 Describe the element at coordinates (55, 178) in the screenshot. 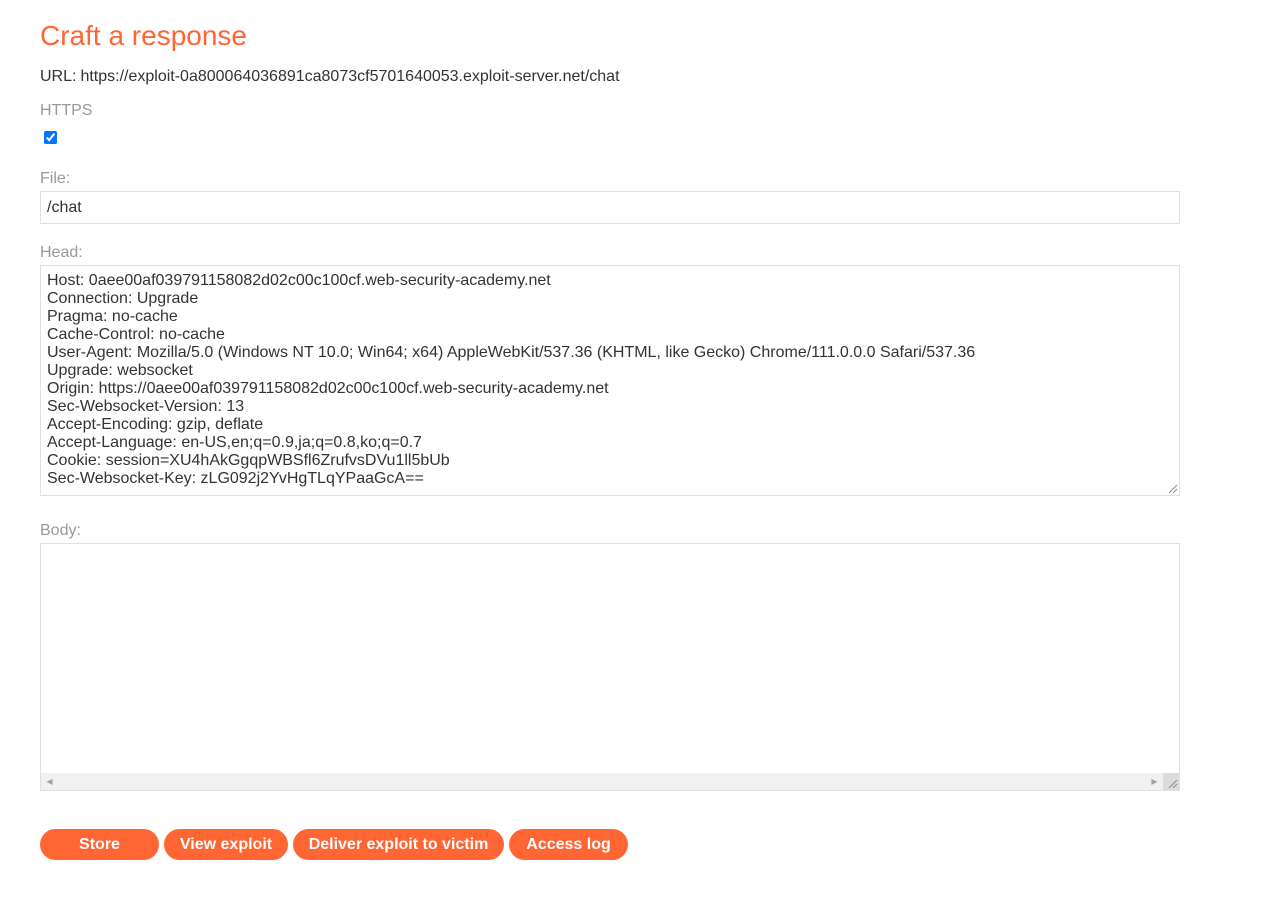

I see `file-label: File:` at that location.